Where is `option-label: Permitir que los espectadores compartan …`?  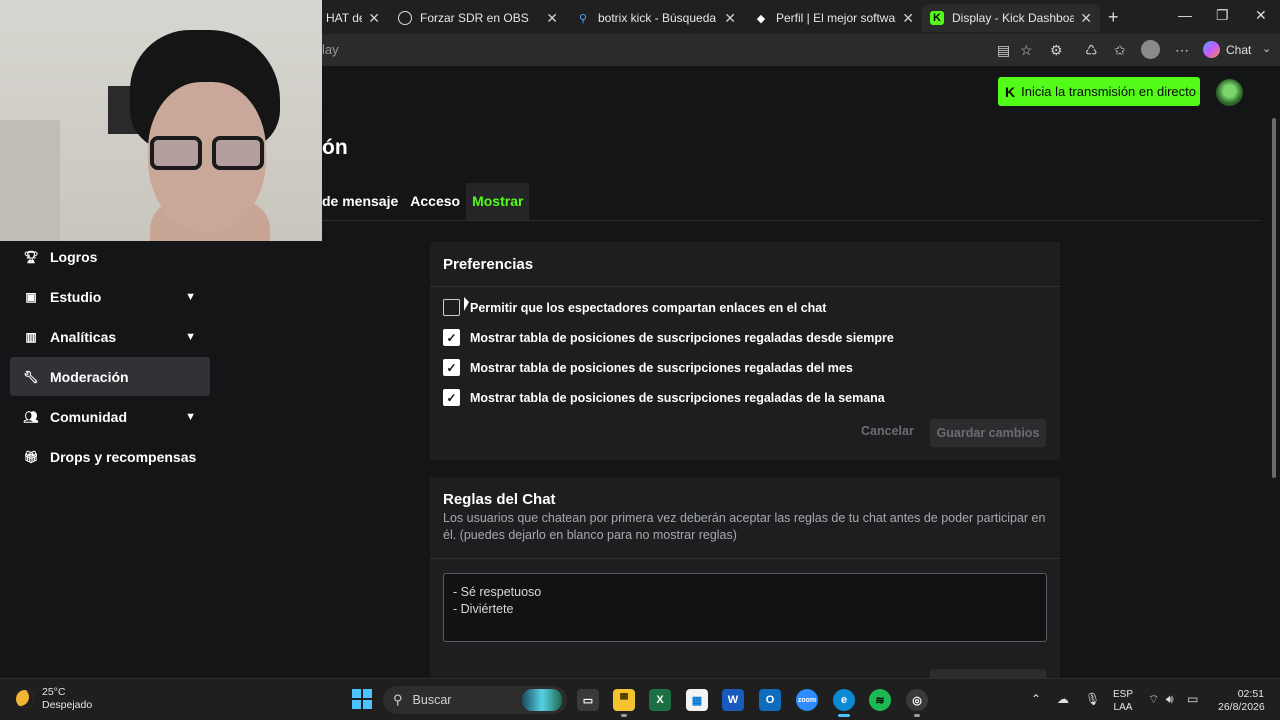
option-label: Permitir que los espectadores compartan … is located at coordinates (648, 307).